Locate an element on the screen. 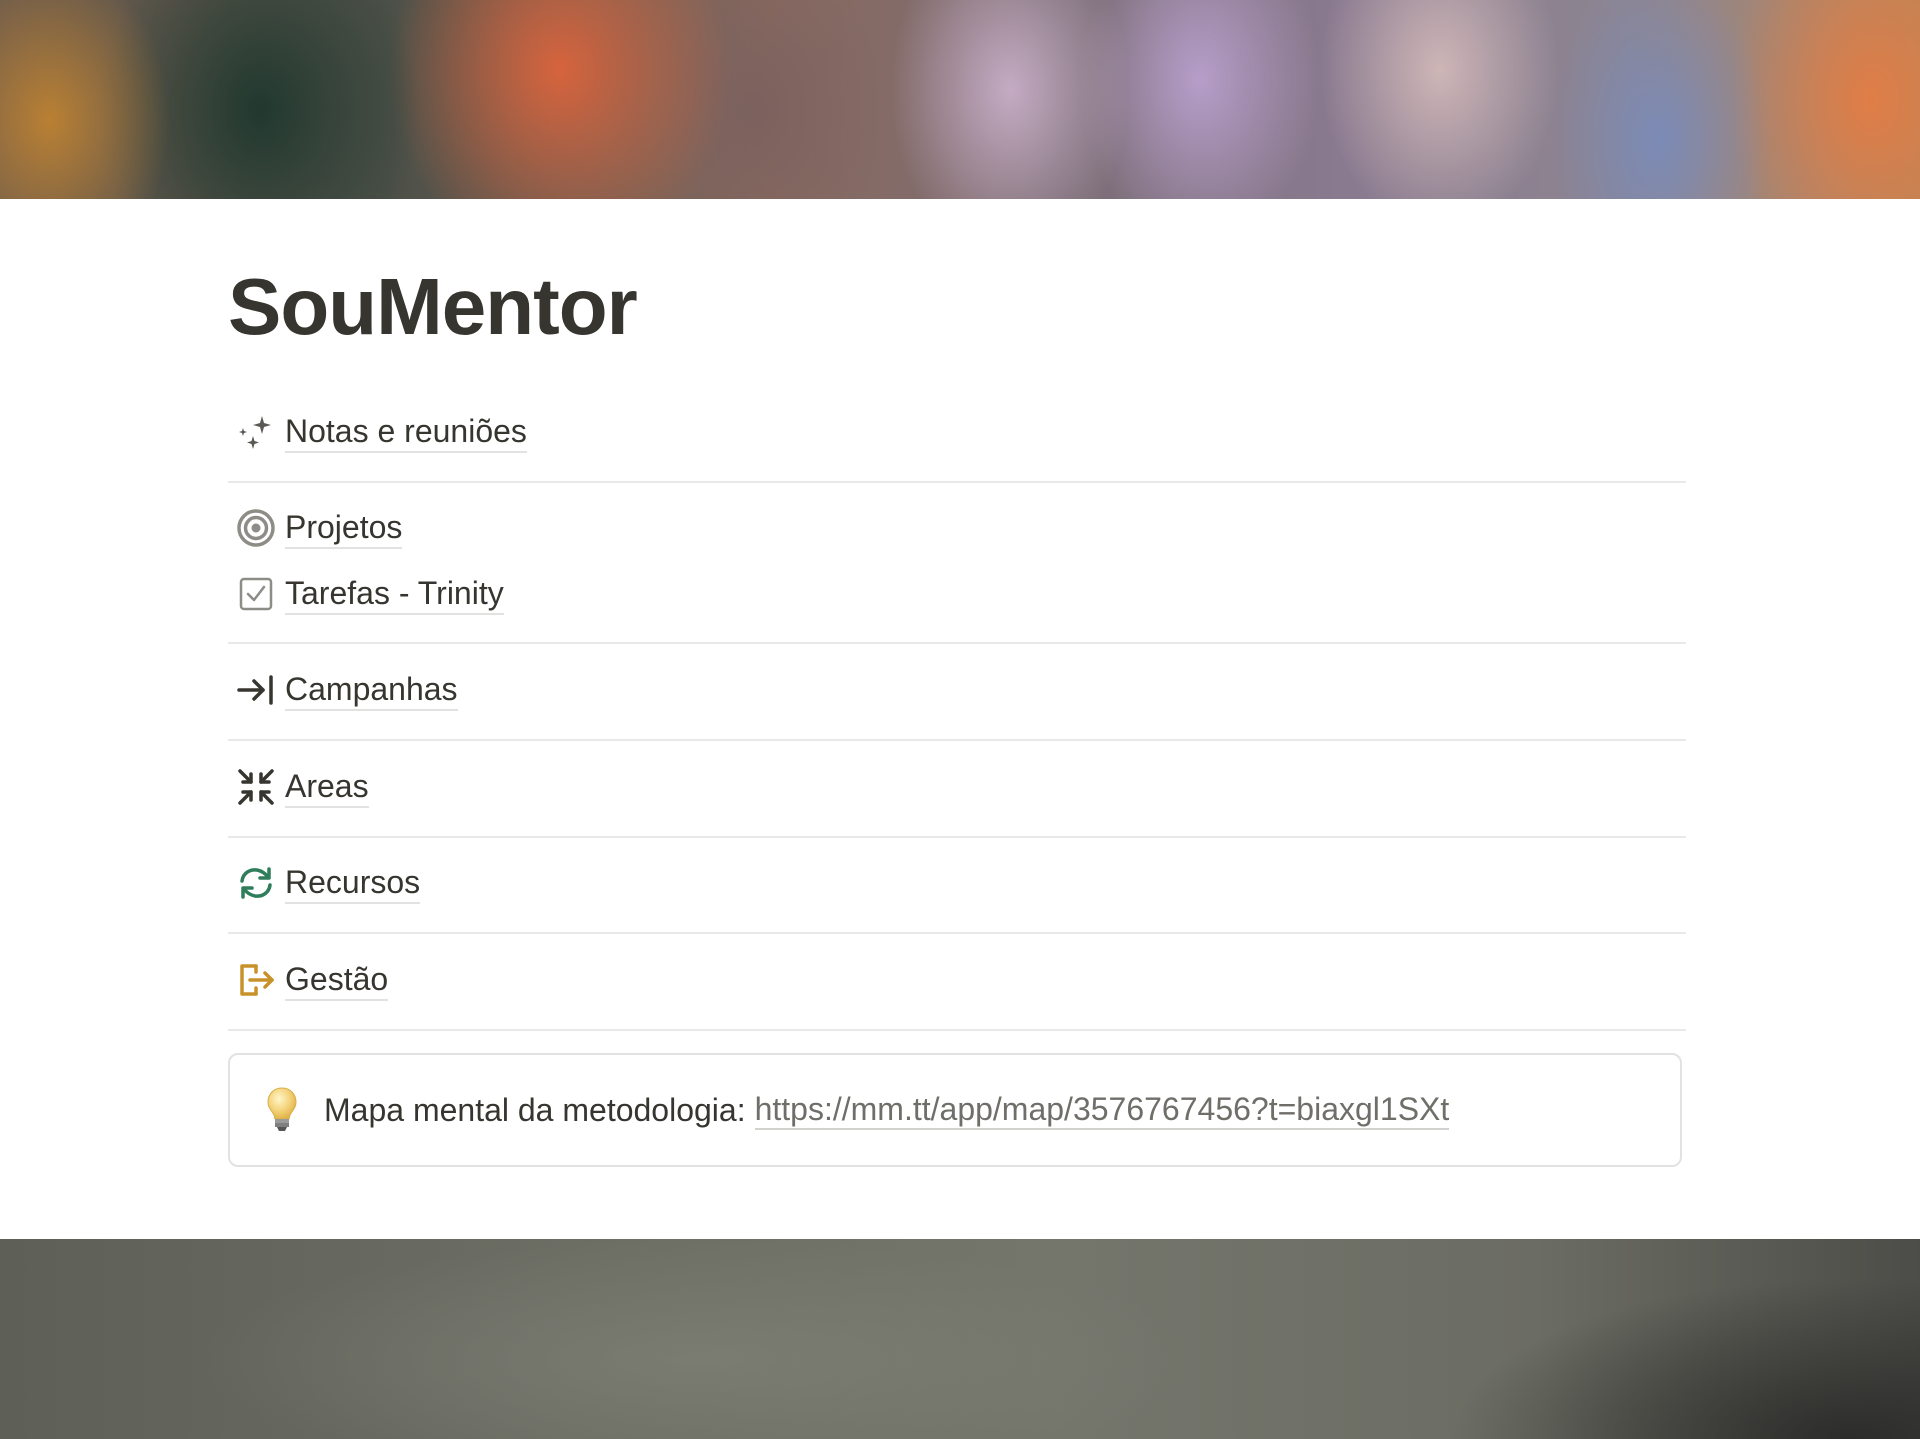 The height and width of the screenshot is (1439, 1920). page-link-label: Campanhas is located at coordinates (371, 690).